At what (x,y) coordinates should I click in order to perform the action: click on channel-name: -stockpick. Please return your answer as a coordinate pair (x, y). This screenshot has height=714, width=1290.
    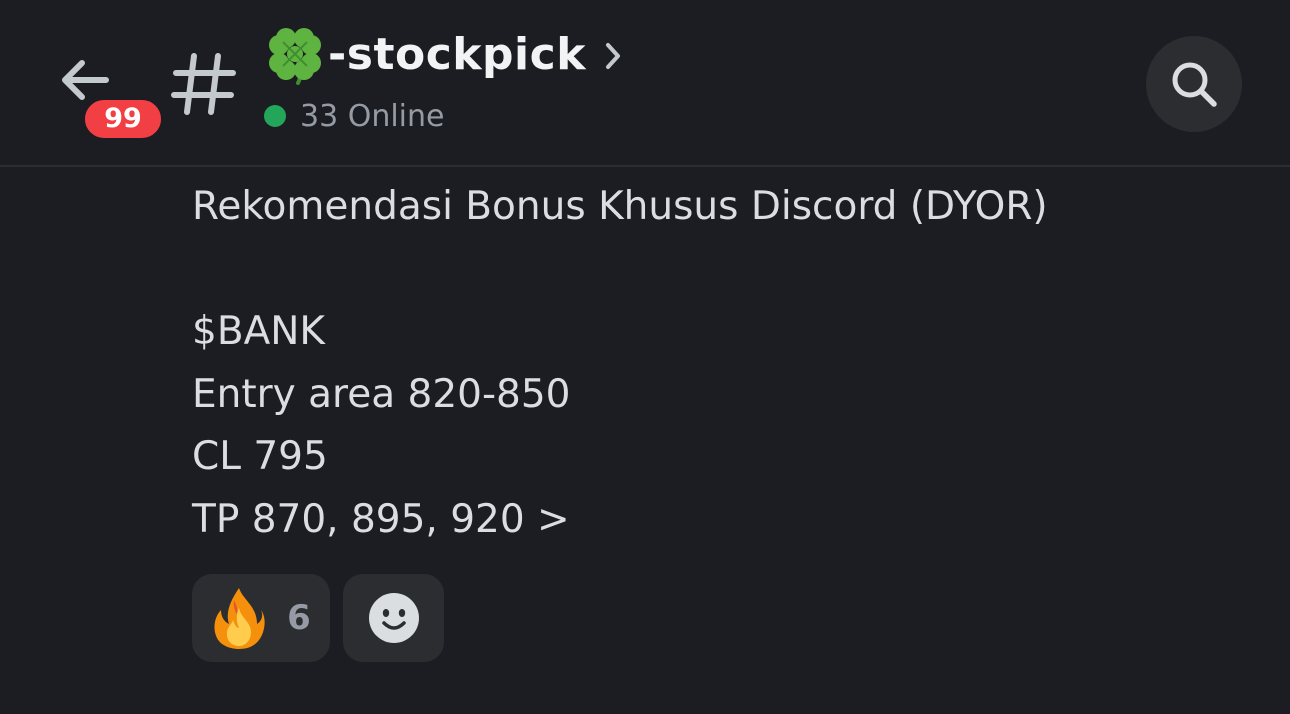
    Looking at the image, I should click on (457, 54).